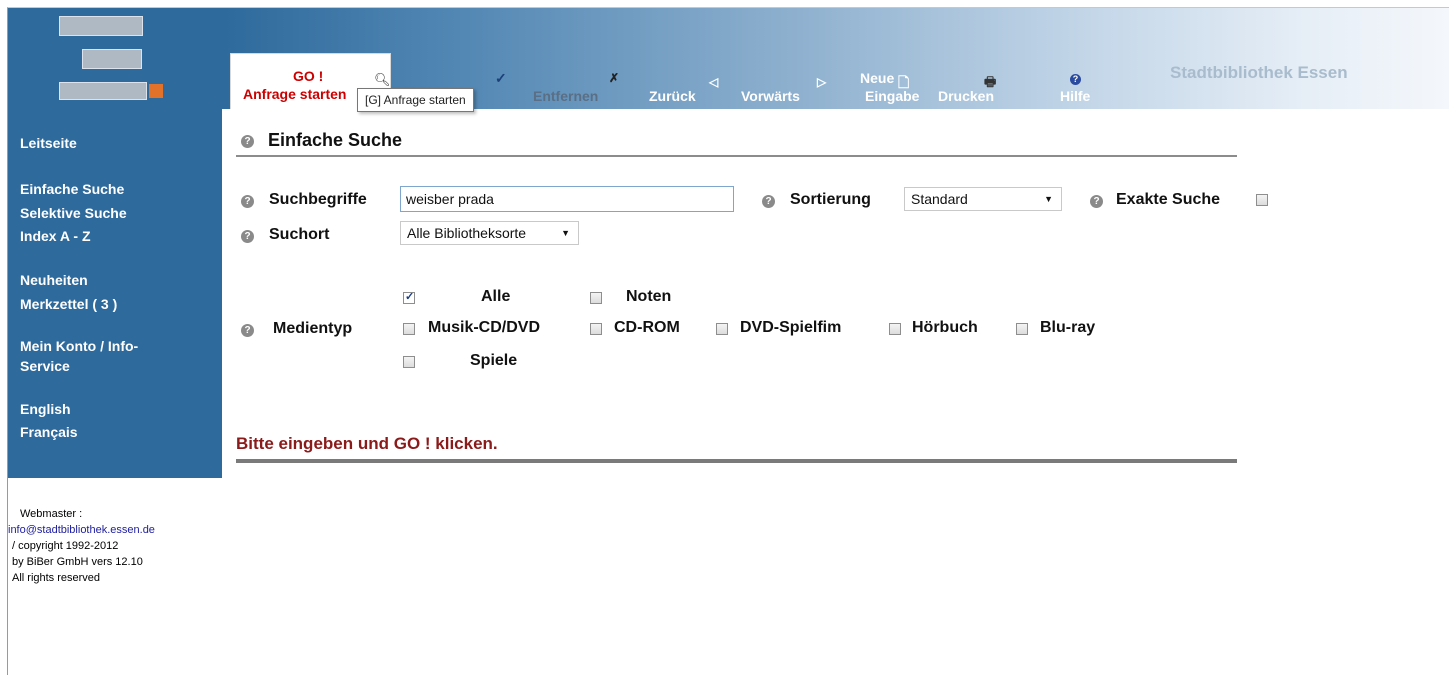 Image resolution: width=1449 pixels, height=675 pixels. Describe the element at coordinates (409, 362) in the screenshot. I see `media-checkbox-spiele` at that location.